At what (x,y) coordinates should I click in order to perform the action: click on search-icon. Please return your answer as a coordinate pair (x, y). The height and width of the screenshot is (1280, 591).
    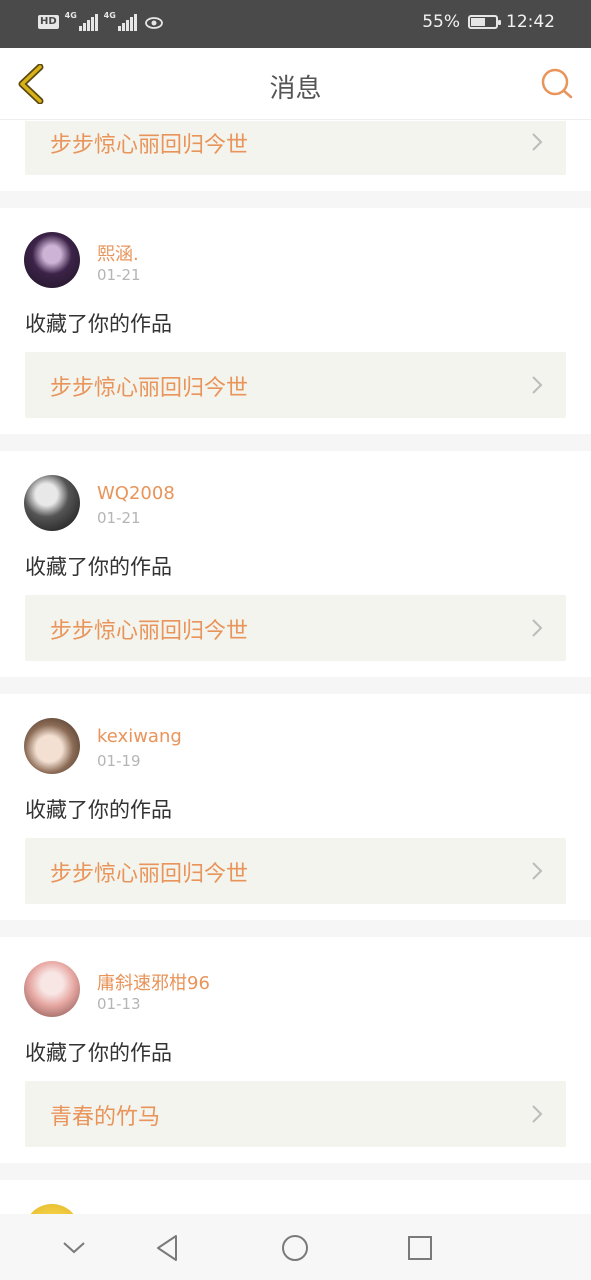
    Looking at the image, I should click on (557, 83).